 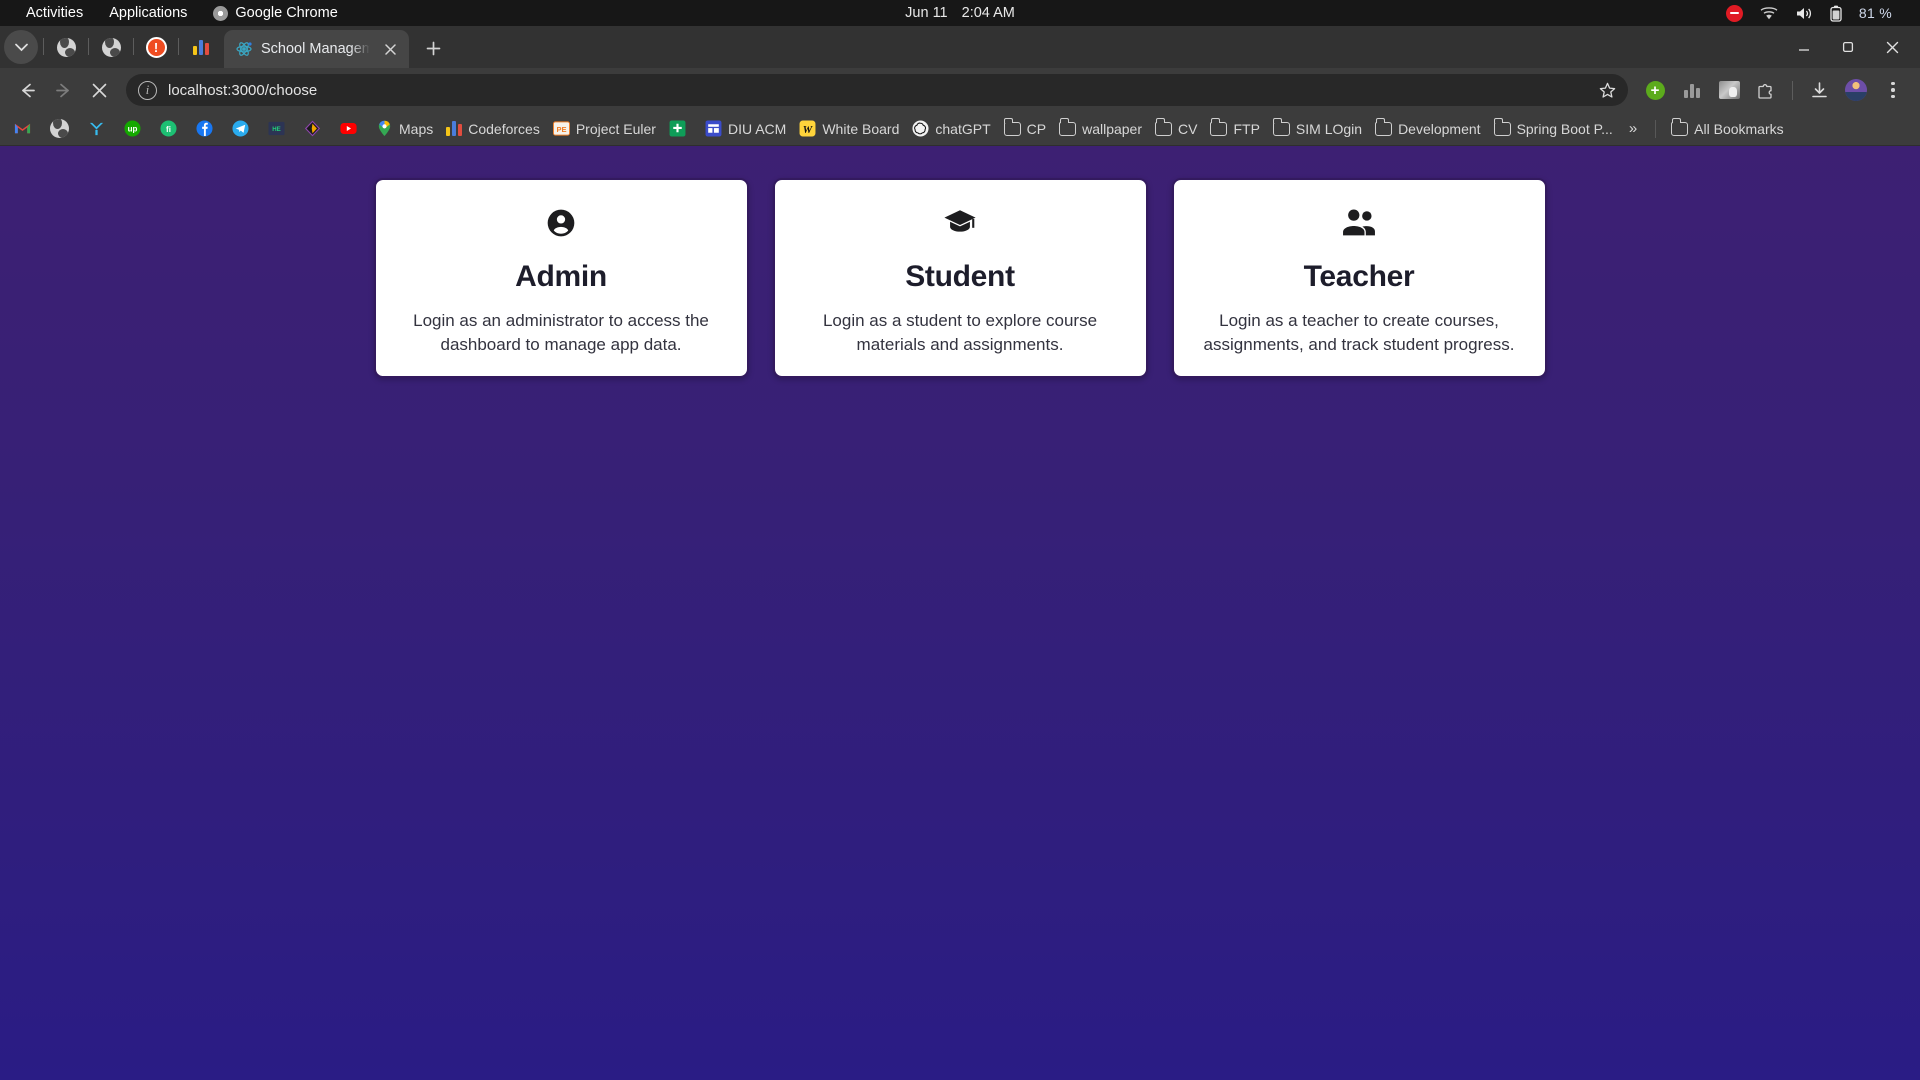 I want to click on bookmark-folder-wallpaper: wallpaper, so click(x=1100, y=129).